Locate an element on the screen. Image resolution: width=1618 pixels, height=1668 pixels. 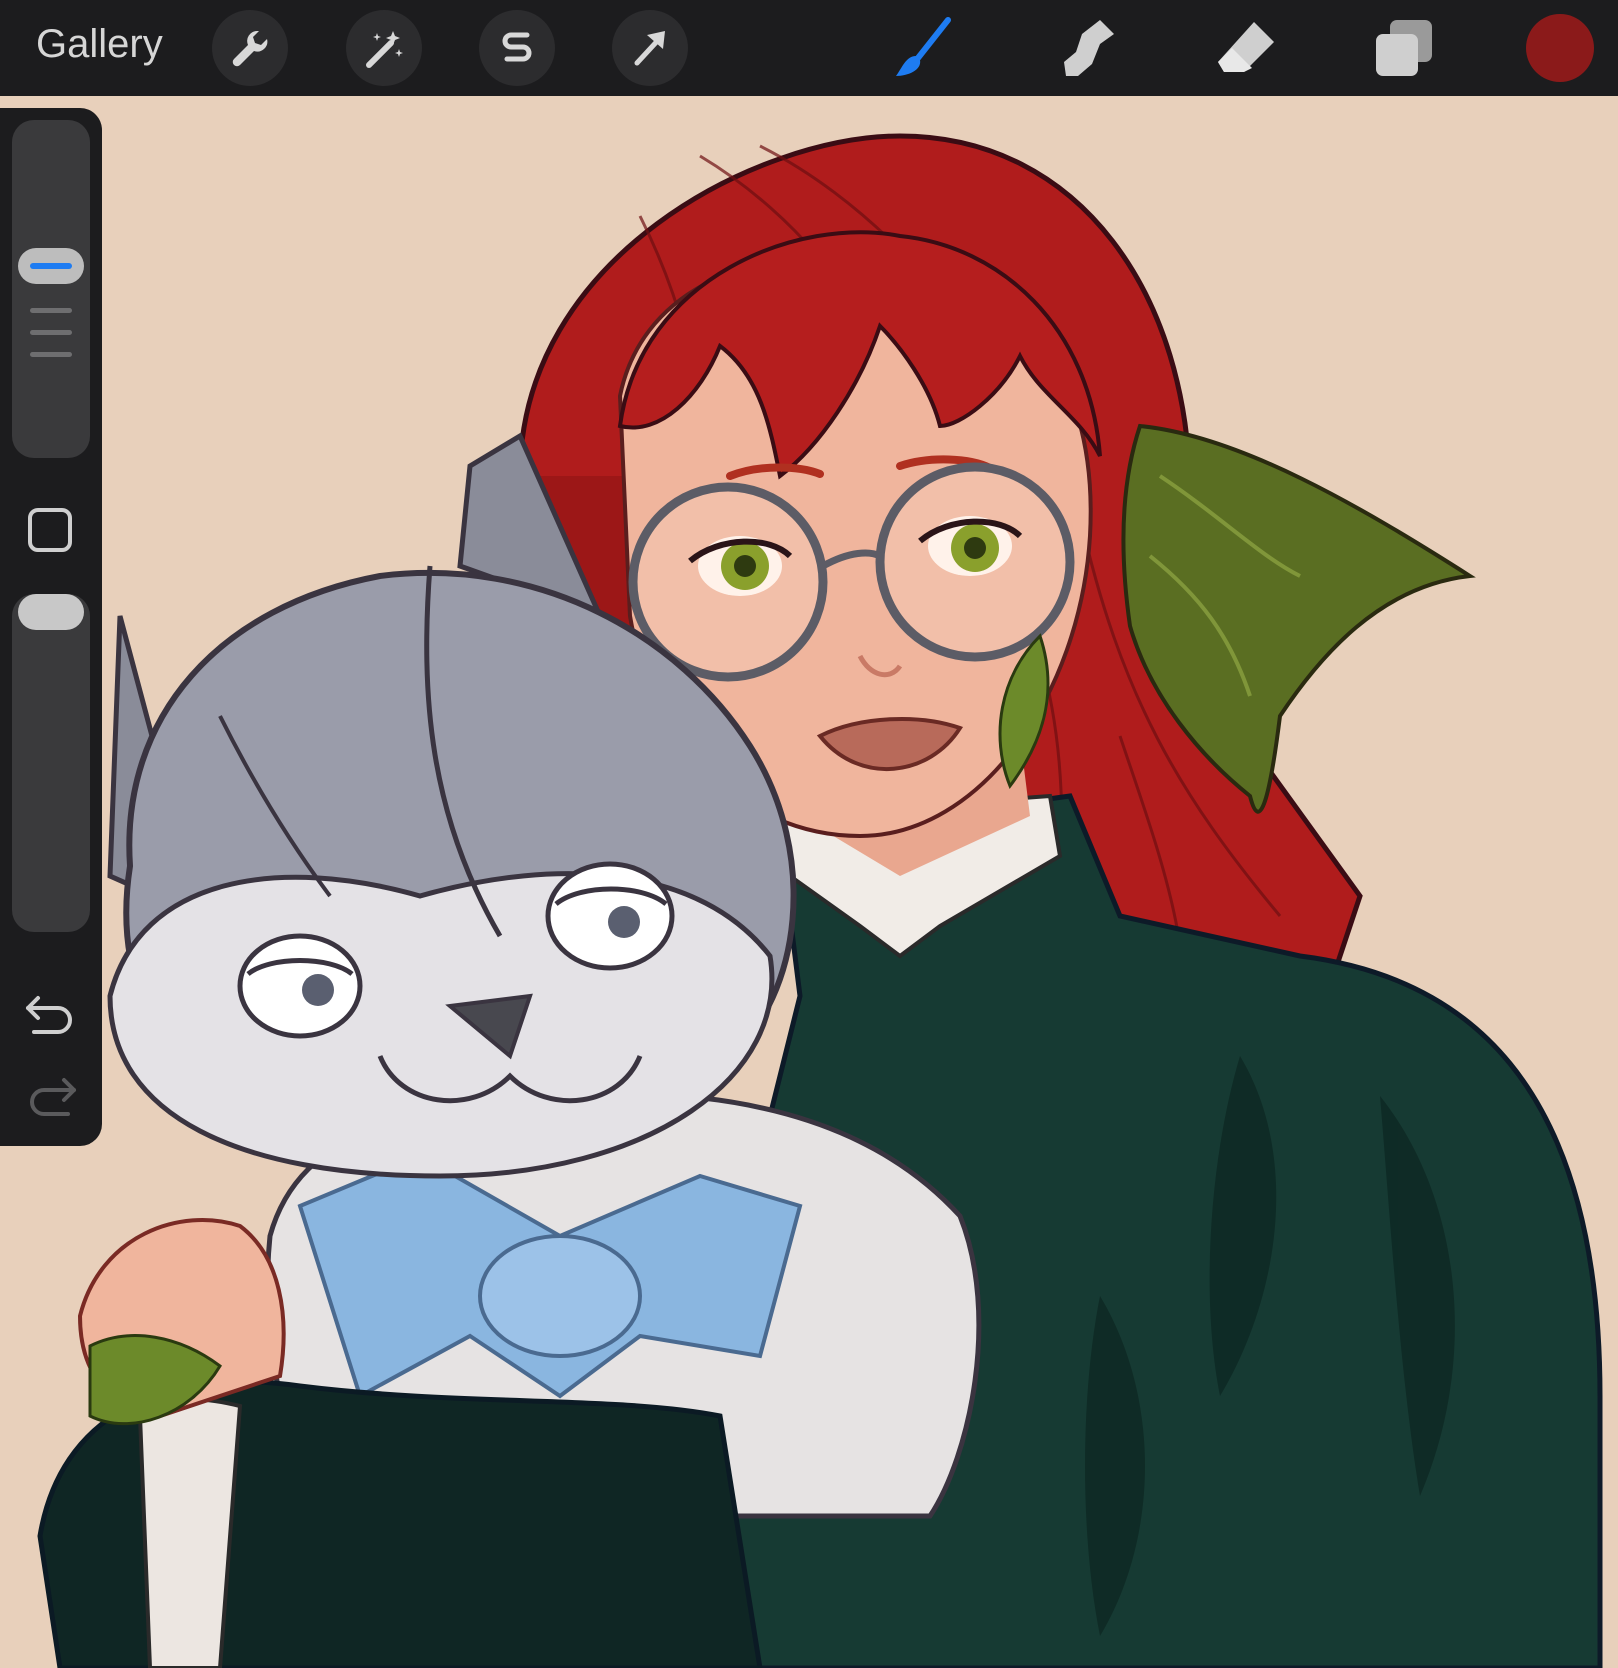
transform-button is located at coordinates (650, 48).